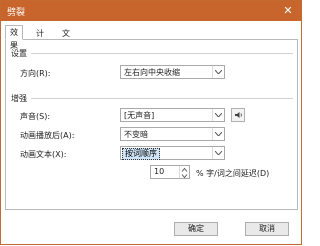 Image resolution: width=320 pixels, height=246 pixels. I want to click on delay-value: 10, so click(159, 171).